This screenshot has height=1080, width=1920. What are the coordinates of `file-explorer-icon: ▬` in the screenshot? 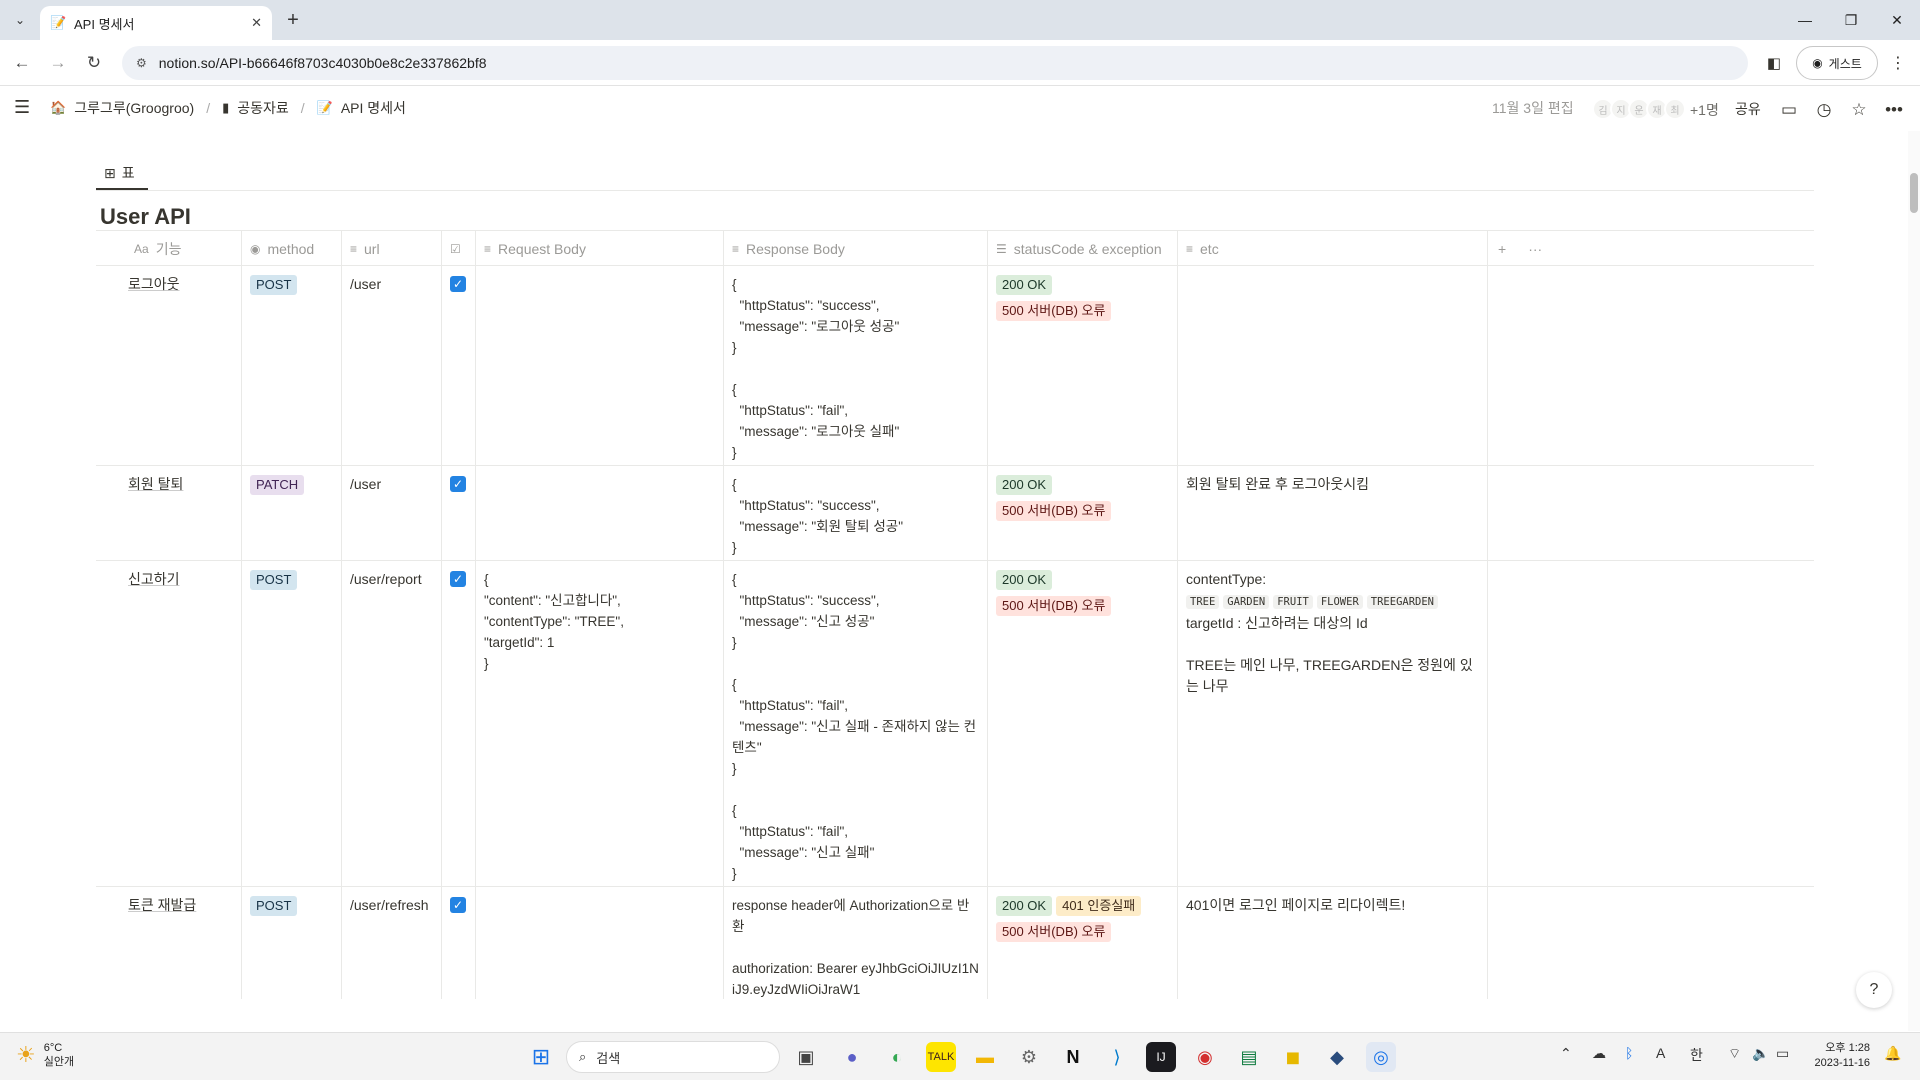 It's located at (985, 1057).